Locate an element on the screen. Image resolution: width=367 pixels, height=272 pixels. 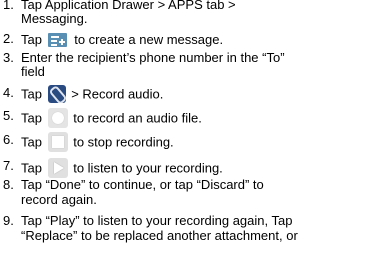
step-number: 6. is located at coordinates (8, 139).